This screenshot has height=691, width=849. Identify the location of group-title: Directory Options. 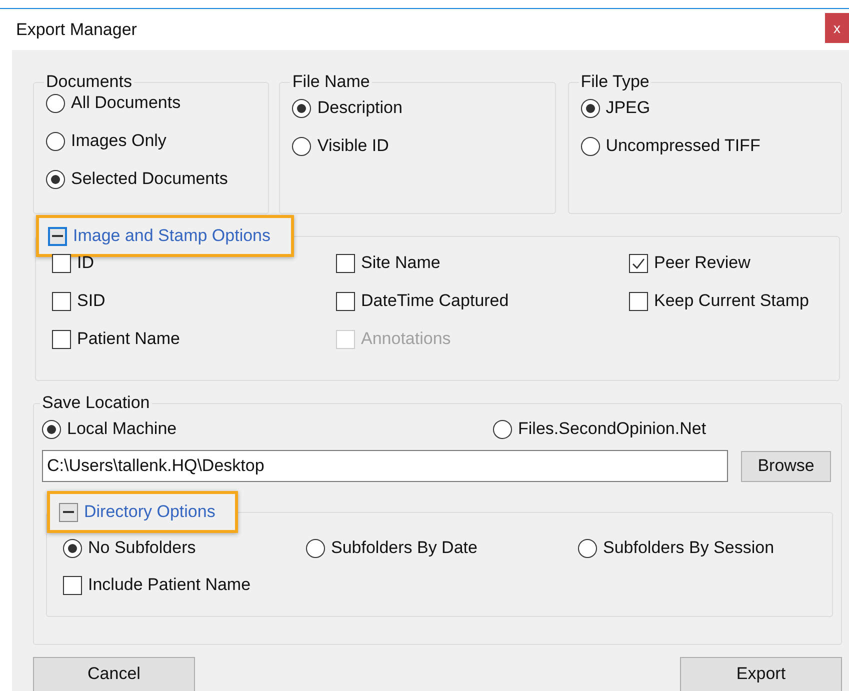
(150, 512).